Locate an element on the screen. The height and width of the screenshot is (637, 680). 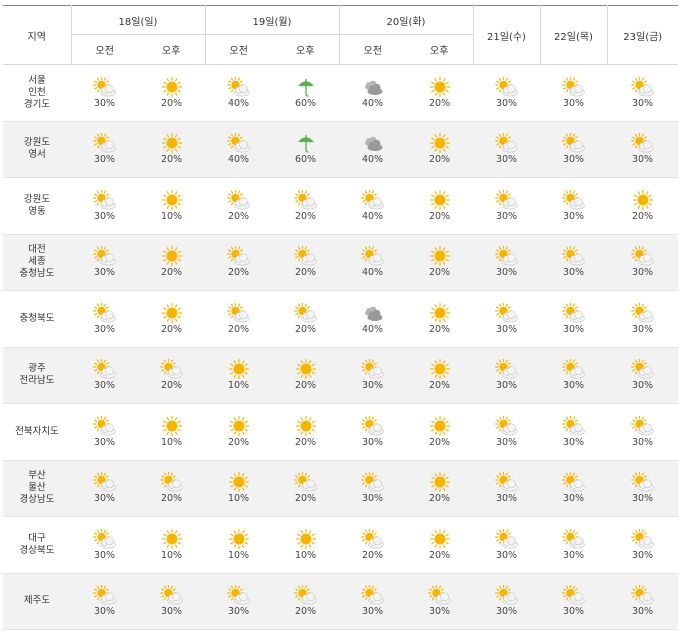
region-name: 충청북도 is located at coordinates (37, 319).